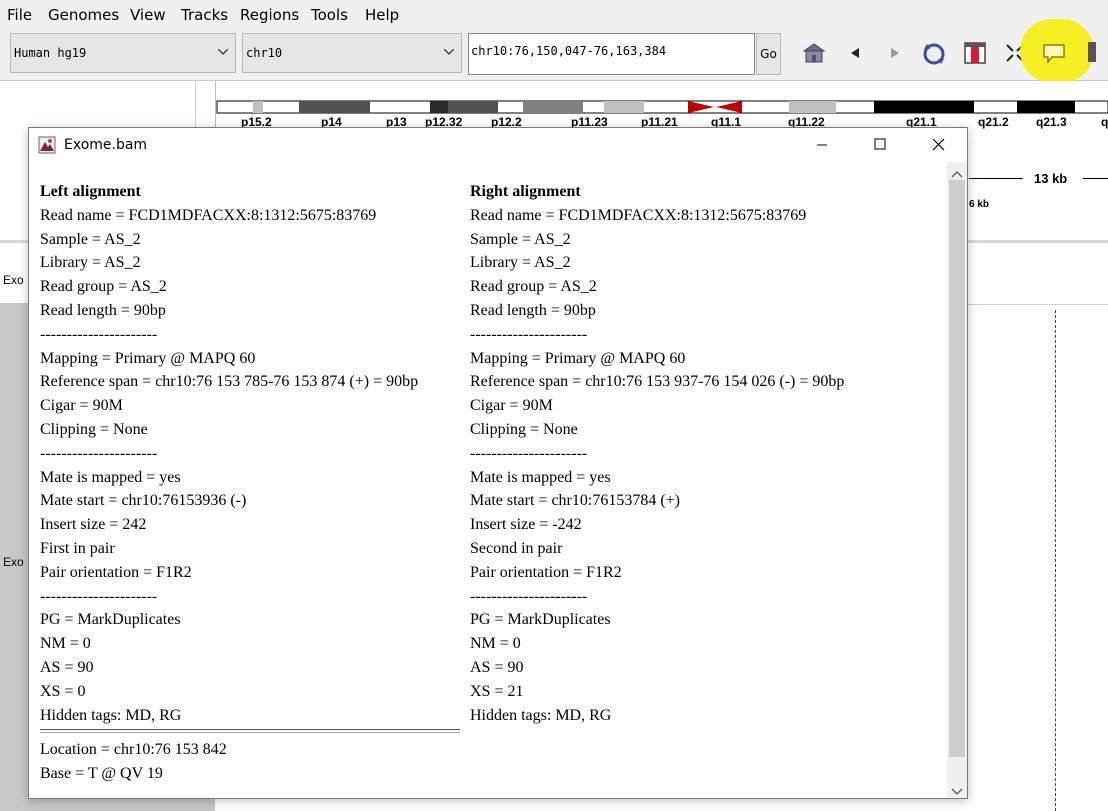 This screenshot has height=811, width=1108. Describe the element at coordinates (938, 145) in the screenshot. I see `close-icon` at that location.